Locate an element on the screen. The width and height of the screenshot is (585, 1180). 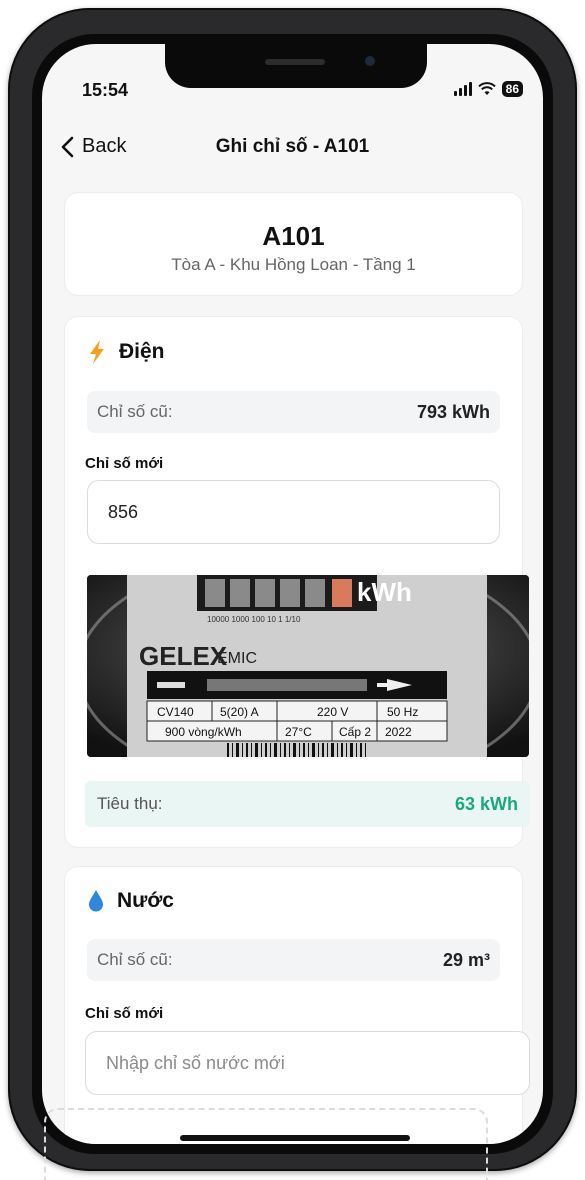
room-card: A101 Tòa A - Khu Hồng Loan - Tầng 1 is located at coordinates (293, 244).